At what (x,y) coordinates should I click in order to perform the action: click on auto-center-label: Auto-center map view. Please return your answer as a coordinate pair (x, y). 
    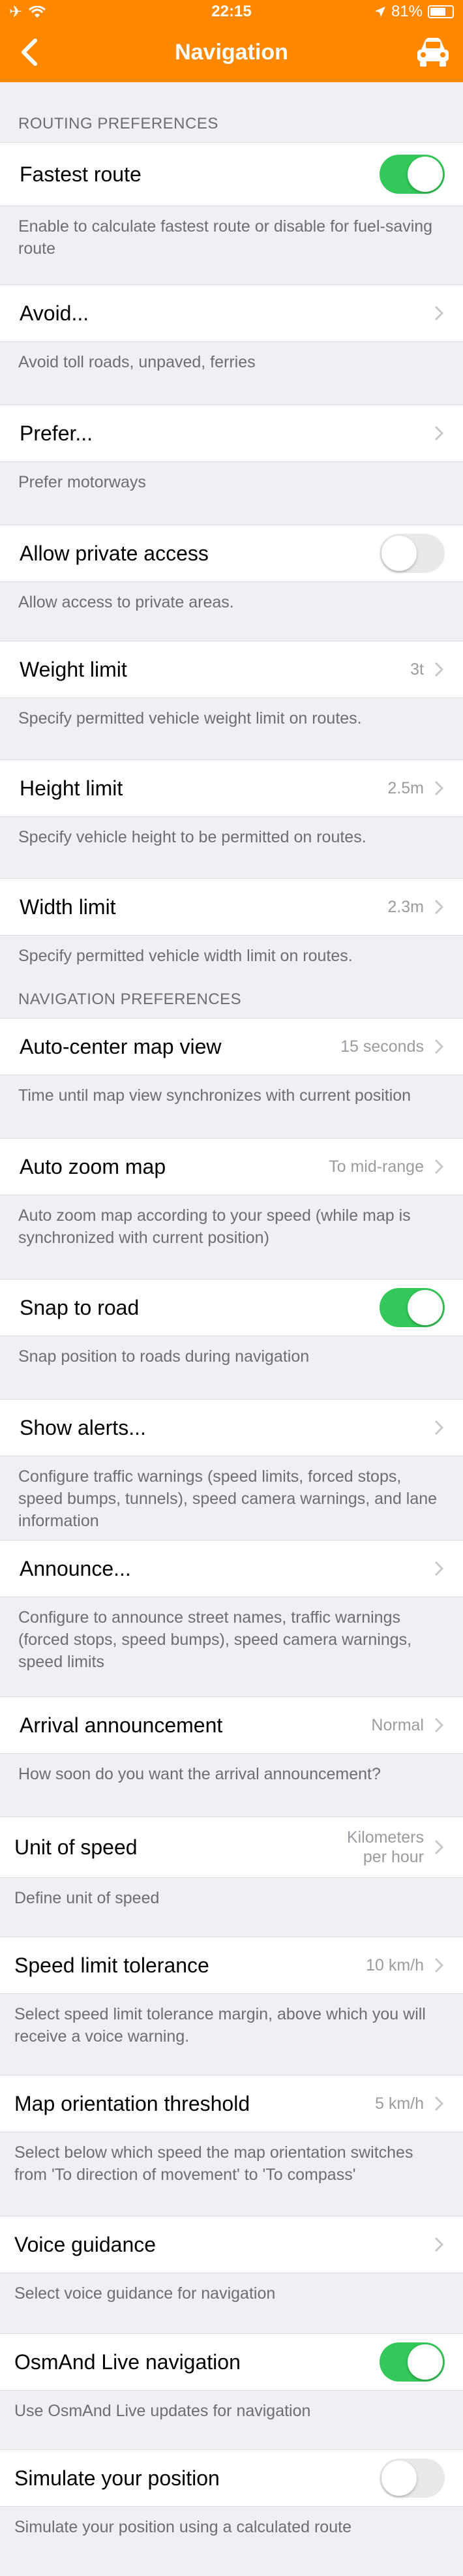
    Looking at the image, I should click on (121, 1046).